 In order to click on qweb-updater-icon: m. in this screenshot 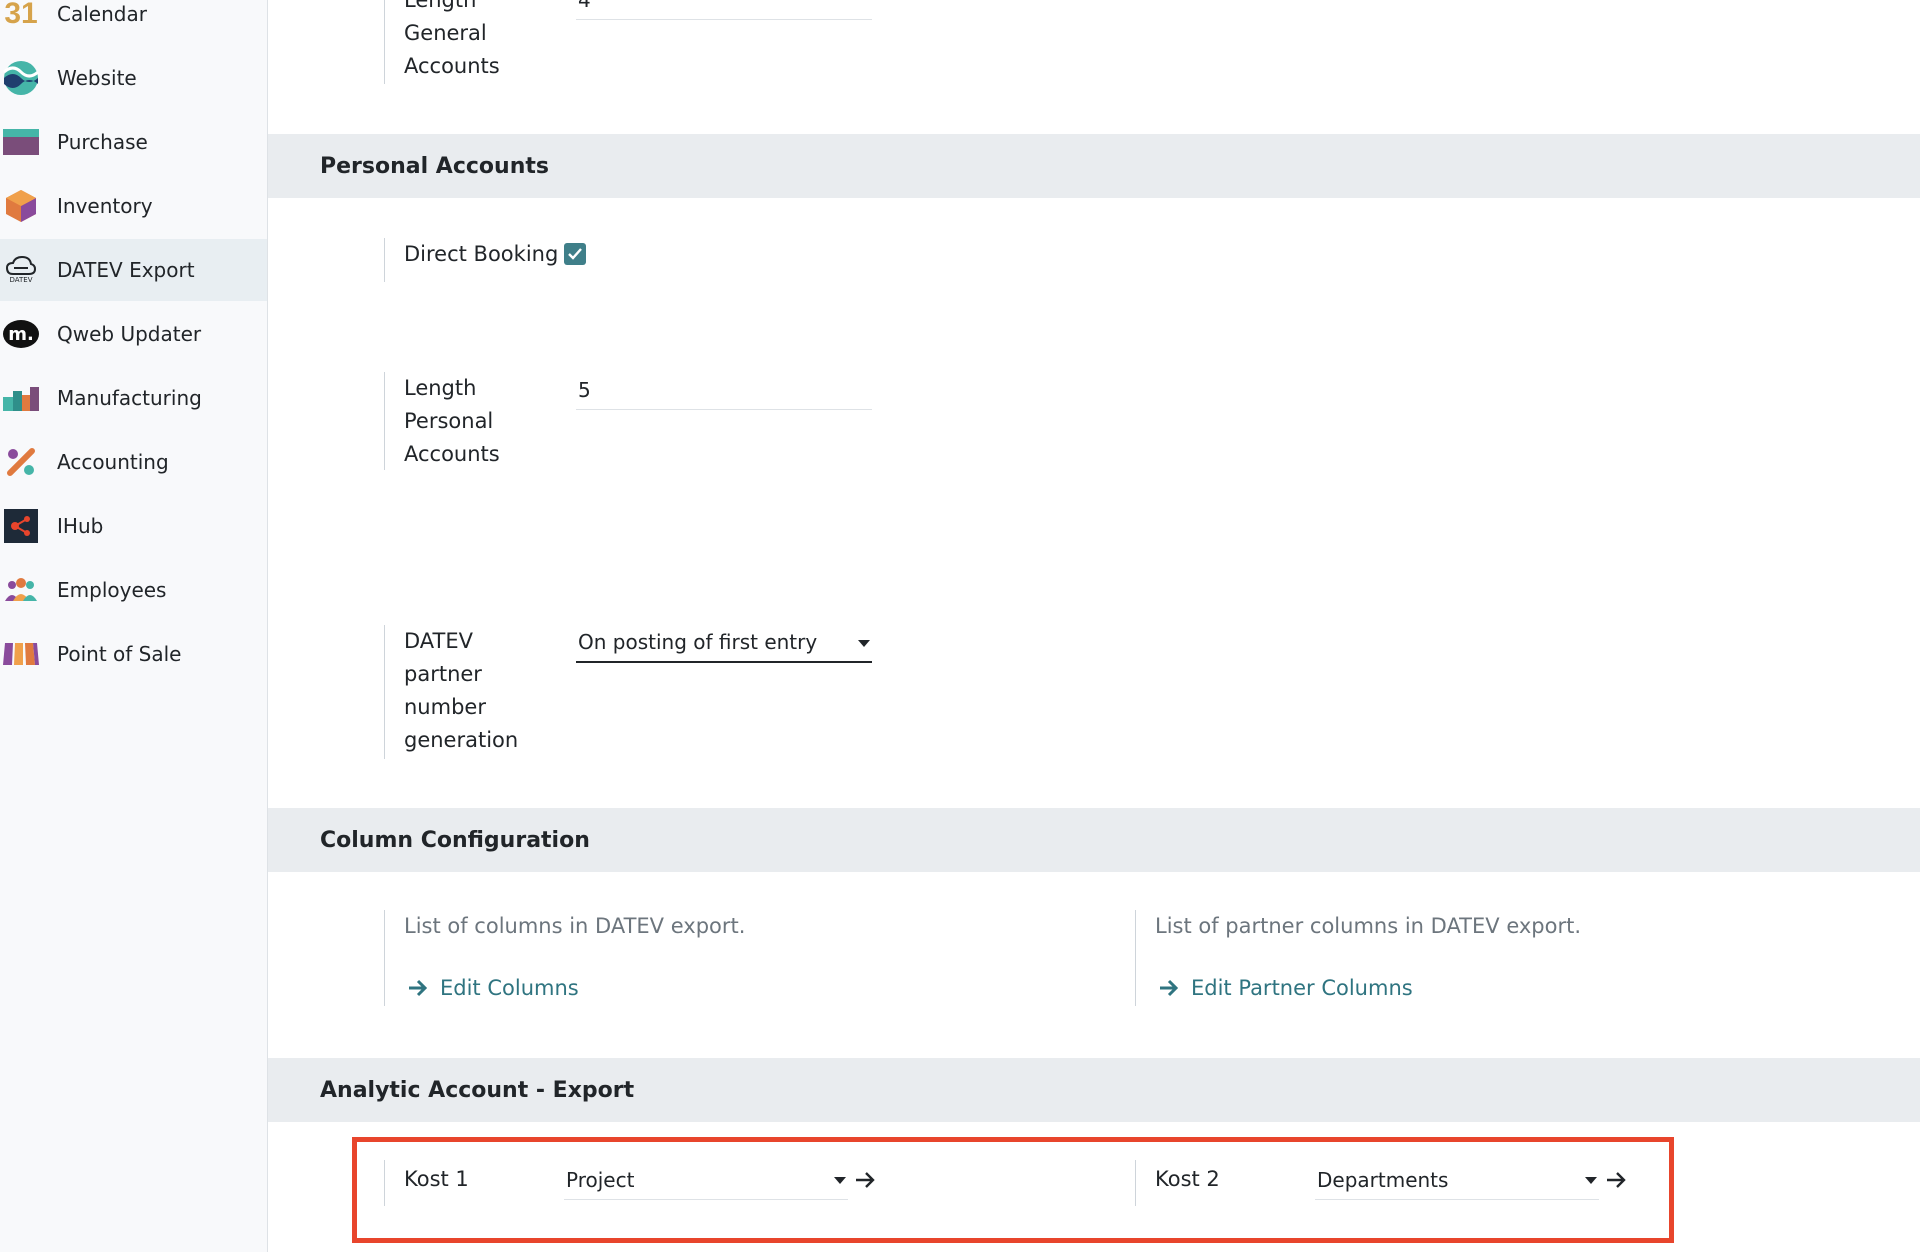, I will do `click(21, 334)`.